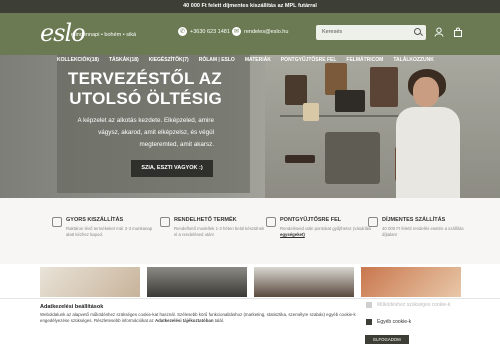 This screenshot has width=500, height=348. Describe the element at coordinates (369, 322) in the screenshot. I see `checkbox` at that location.